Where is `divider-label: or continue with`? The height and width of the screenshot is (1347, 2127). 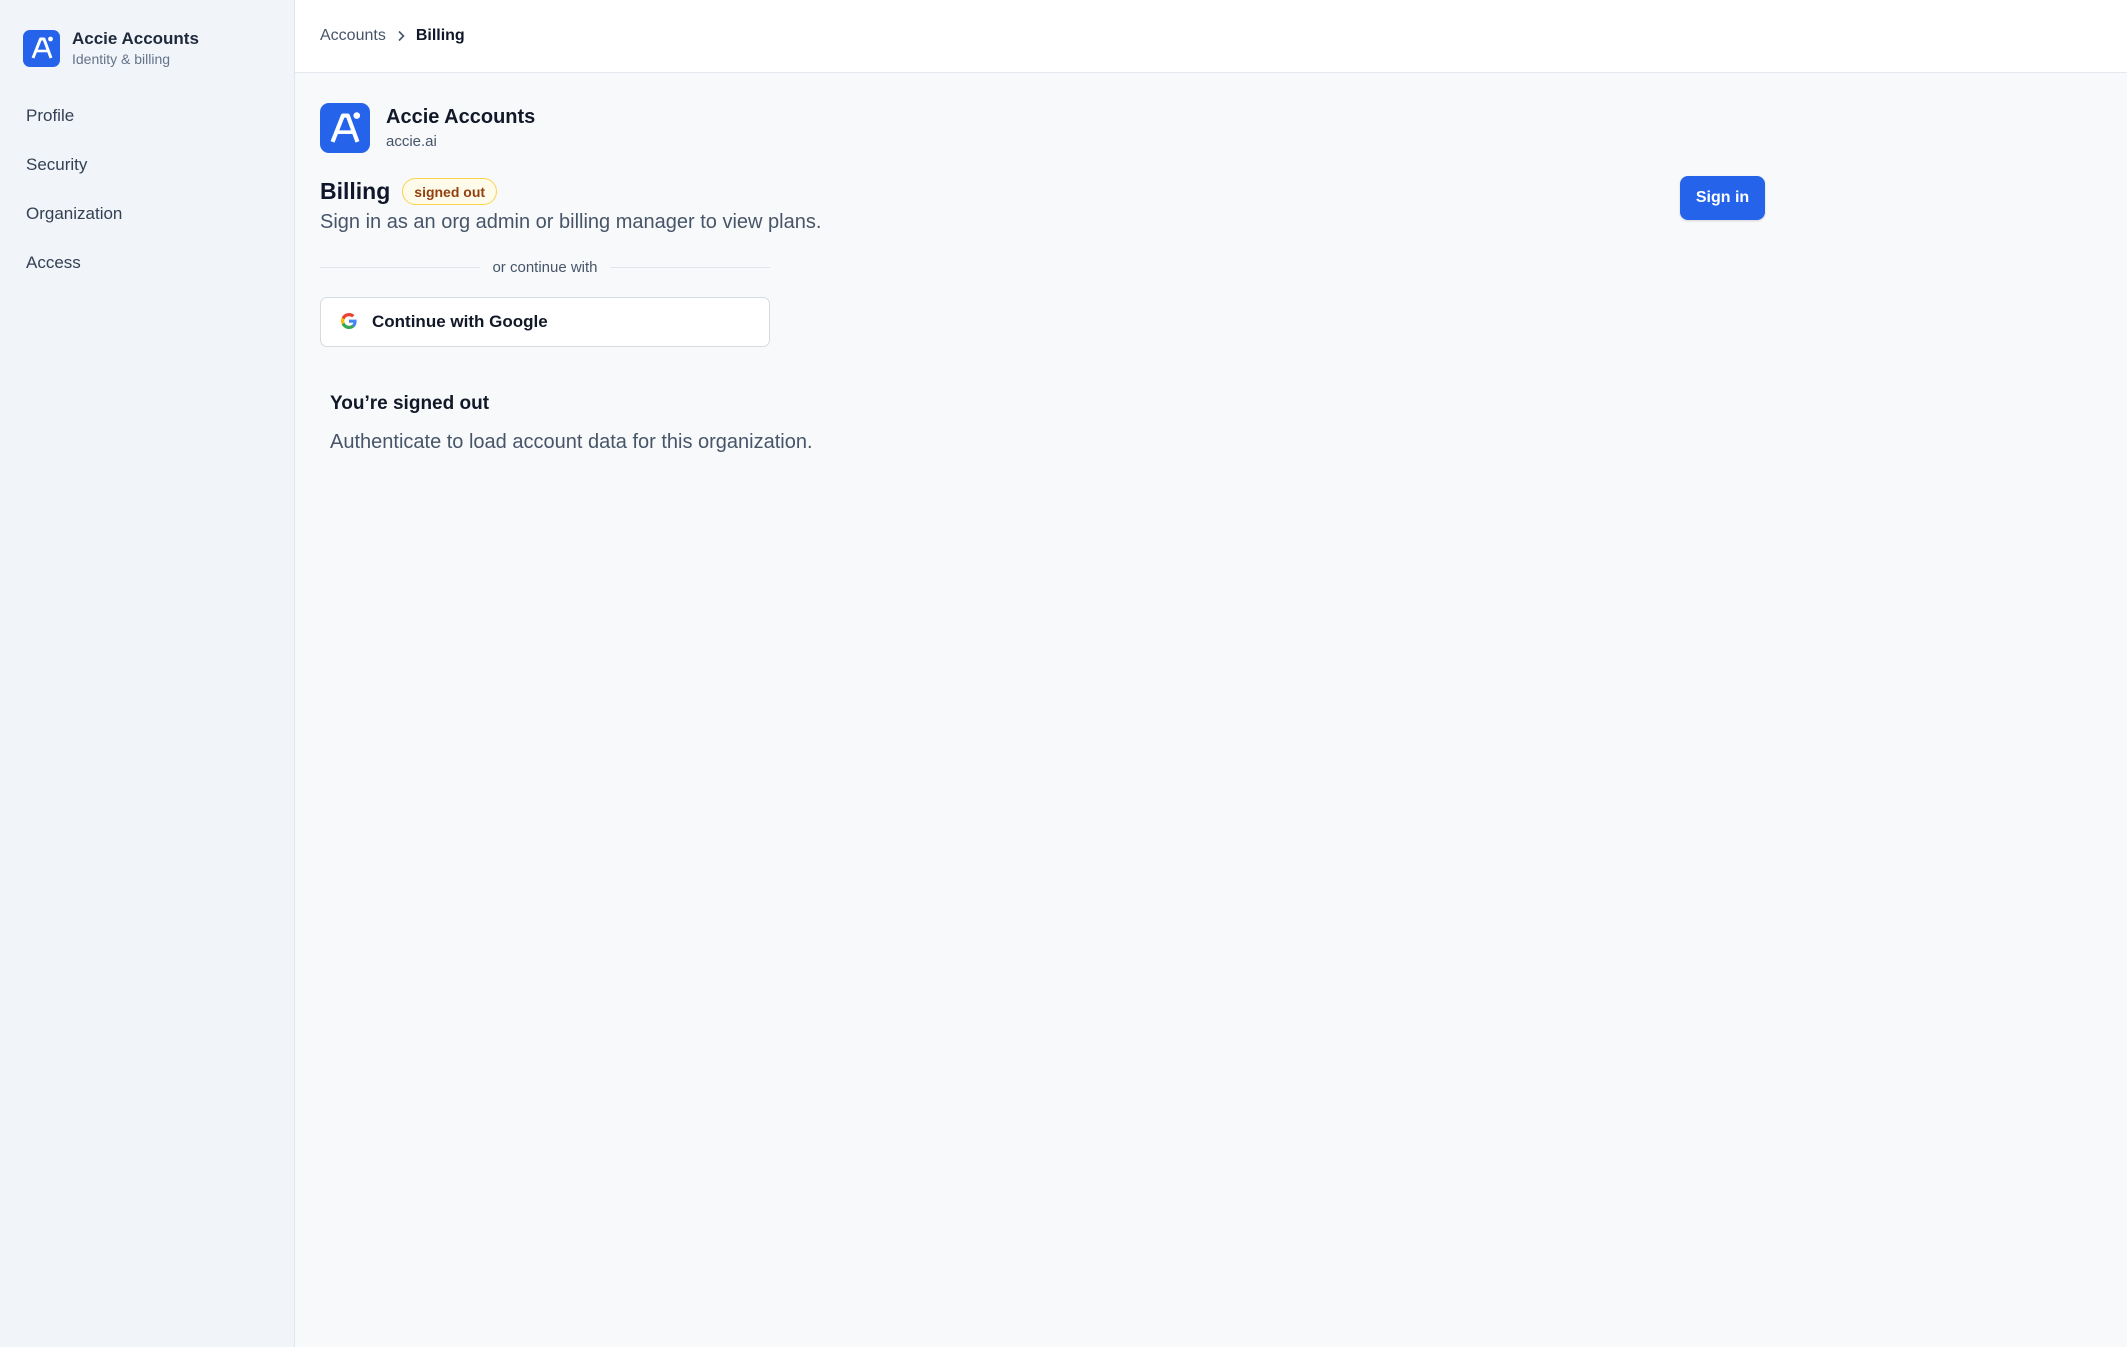 divider-label: or continue with is located at coordinates (545, 267).